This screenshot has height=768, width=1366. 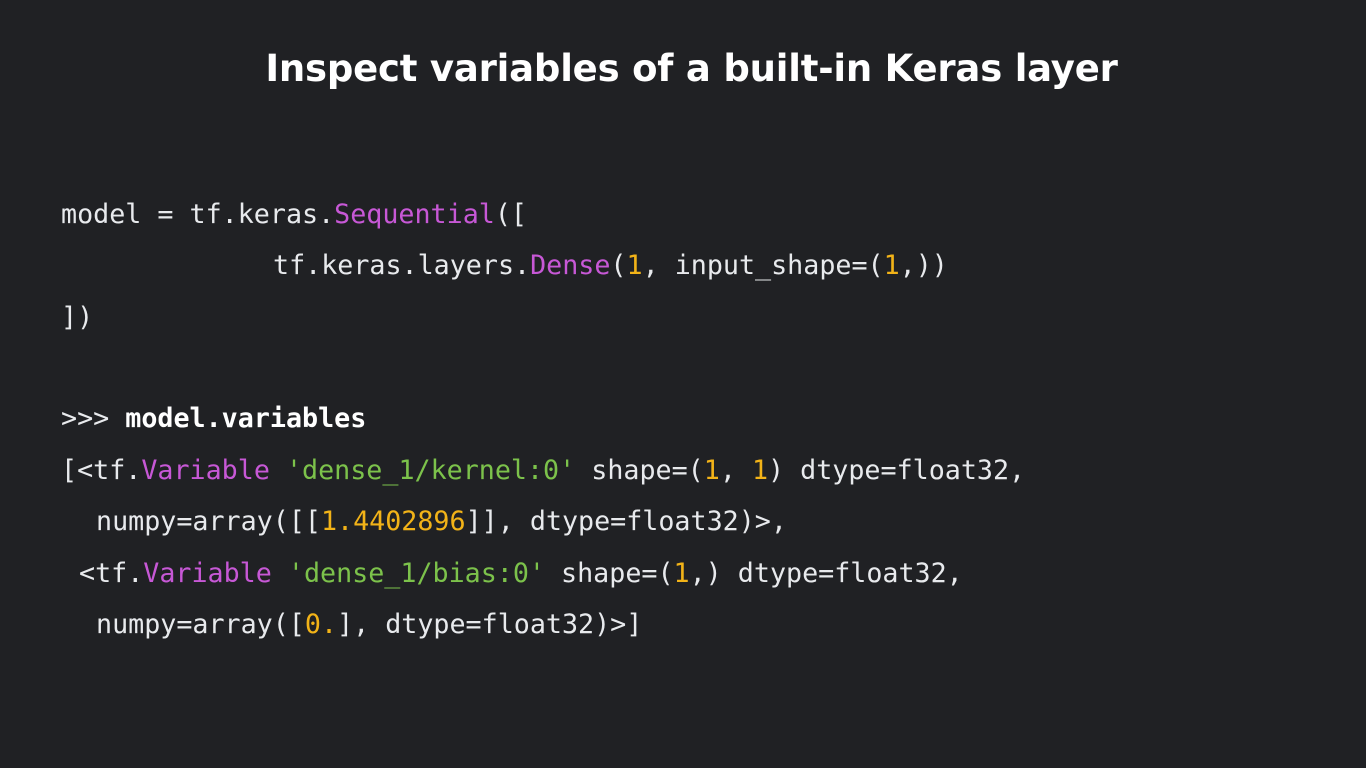 I want to click on code-token: numpy=array([[, so click(x=208, y=521).